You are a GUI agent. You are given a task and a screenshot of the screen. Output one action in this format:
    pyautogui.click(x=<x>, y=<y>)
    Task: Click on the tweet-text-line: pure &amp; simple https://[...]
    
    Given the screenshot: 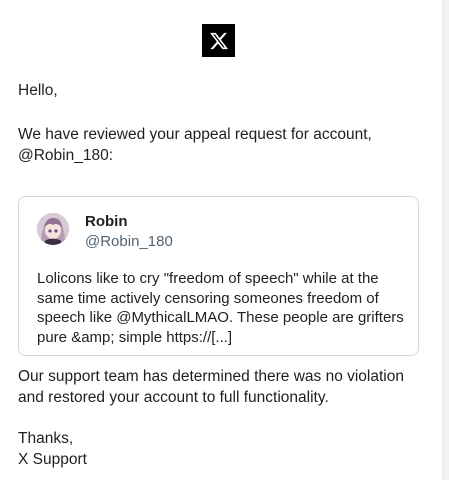 What is the action you would take?
    pyautogui.click(x=135, y=337)
    